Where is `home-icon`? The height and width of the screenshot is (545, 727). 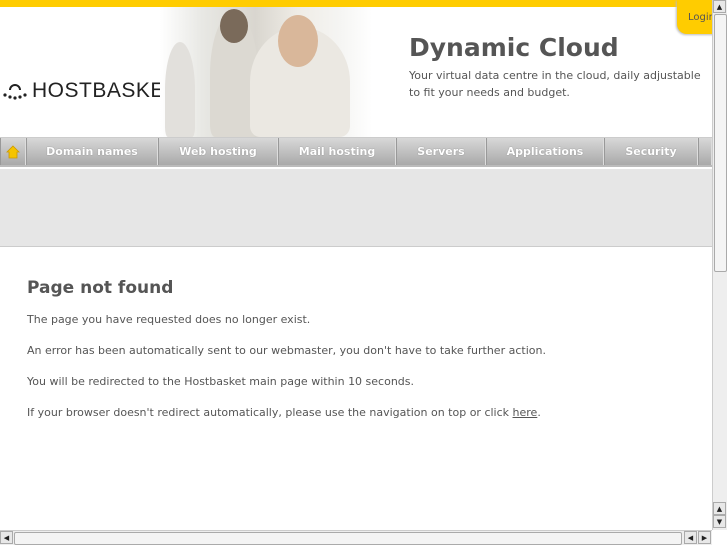
home-icon is located at coordinates (13, 151).